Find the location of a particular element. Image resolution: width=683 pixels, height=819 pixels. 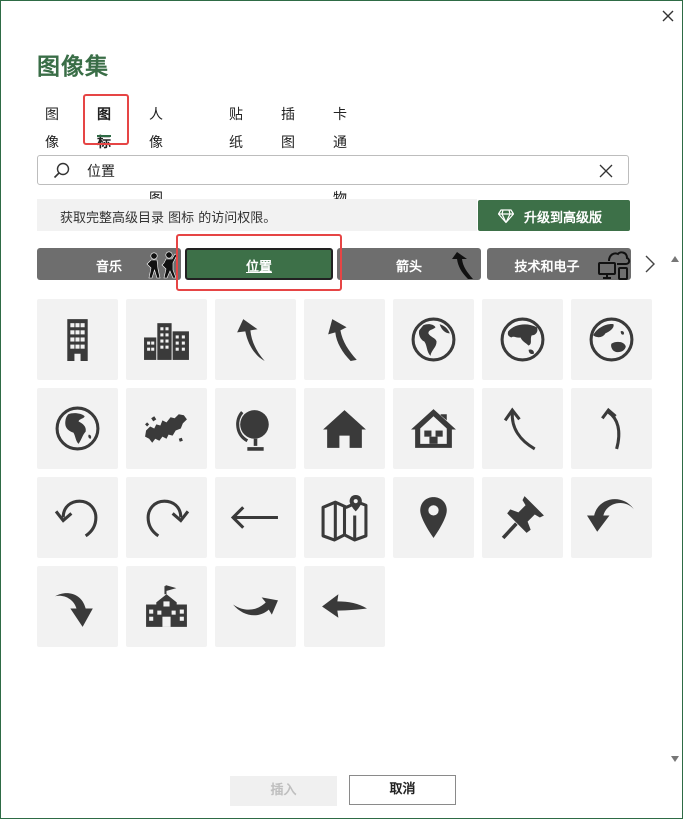

curved-arrow-down-left-icon is located at coordinates (610, 515).